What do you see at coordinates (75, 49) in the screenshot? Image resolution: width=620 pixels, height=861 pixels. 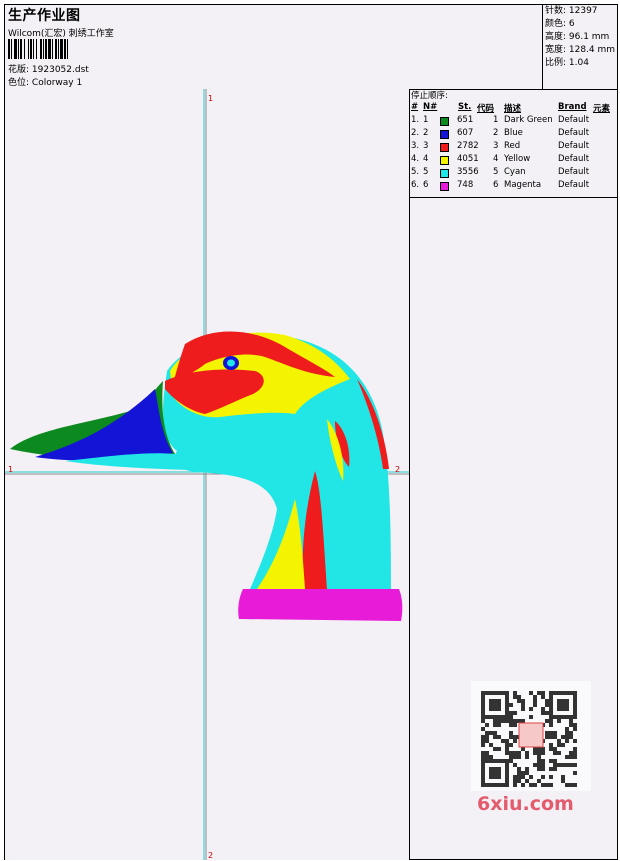 I see `barcode` at bounding box center [75, 49].